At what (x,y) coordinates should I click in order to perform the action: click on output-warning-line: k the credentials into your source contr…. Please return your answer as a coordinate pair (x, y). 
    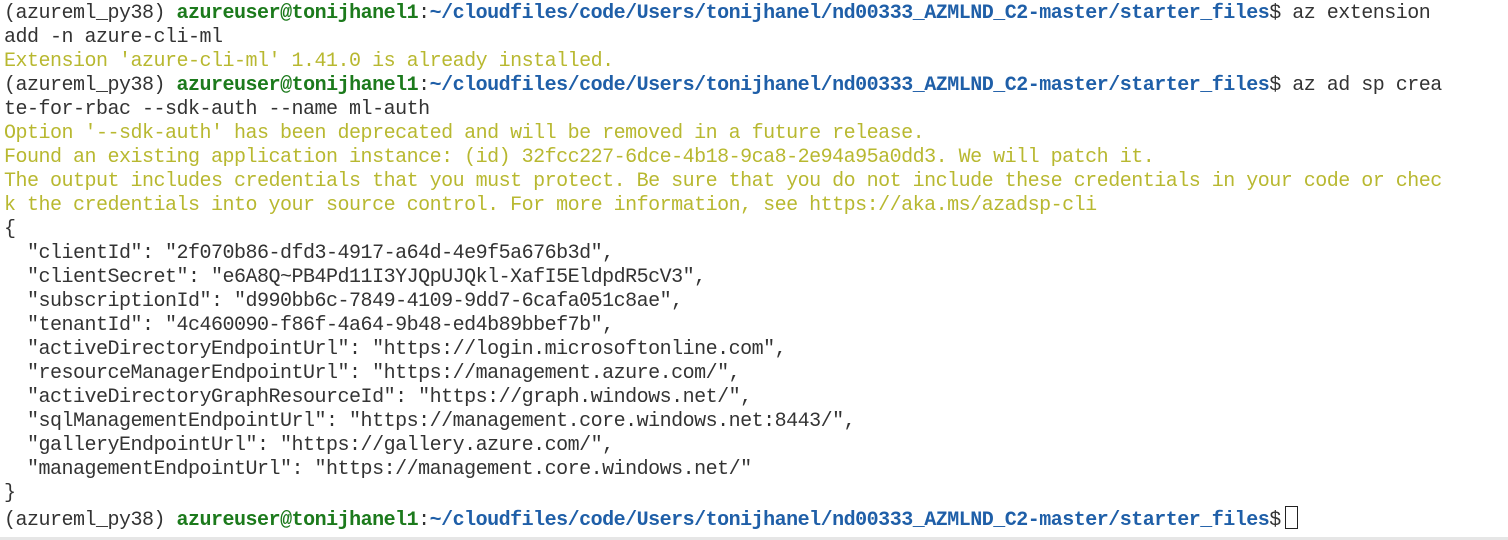
    Looking at the image, I should click on (550, 205).